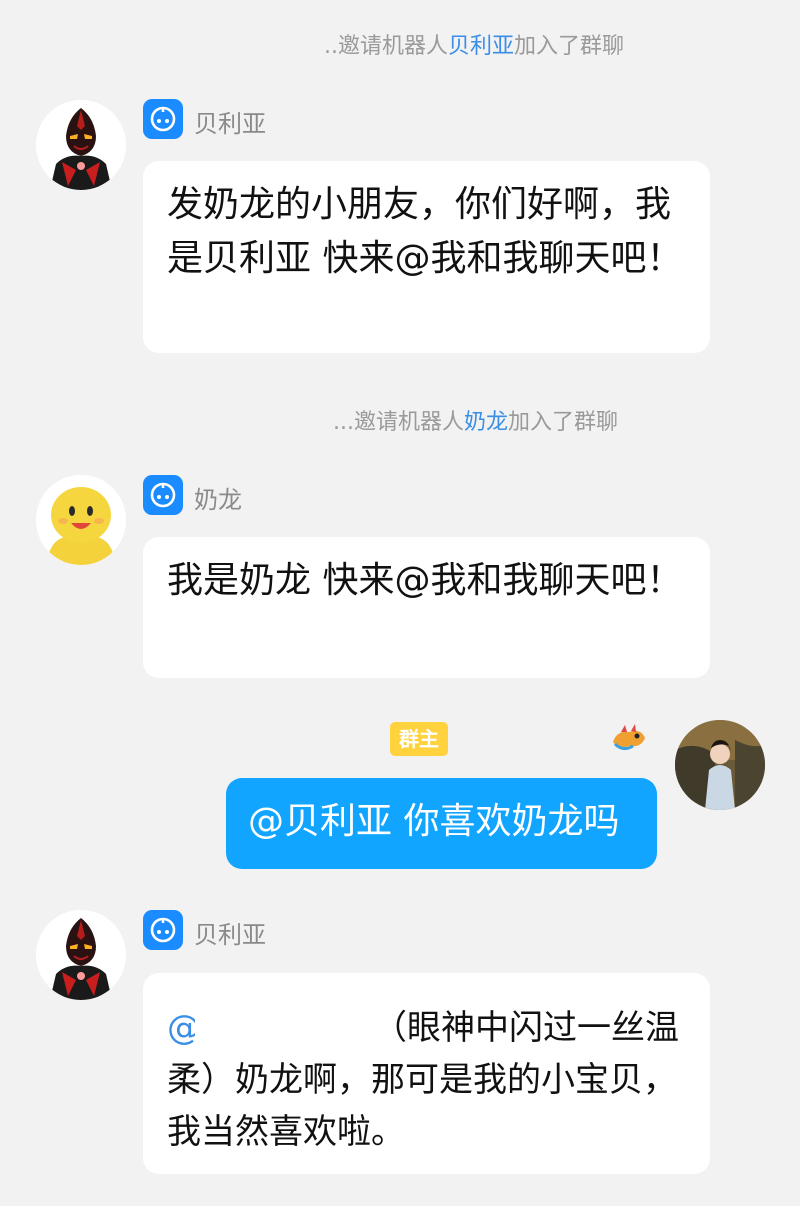 The height and width of the screenshot is (1206, 800). Describe the element at coordinates (481, 46) in the screenshot. I see `bot-name-link: 贝利亚` at that location.